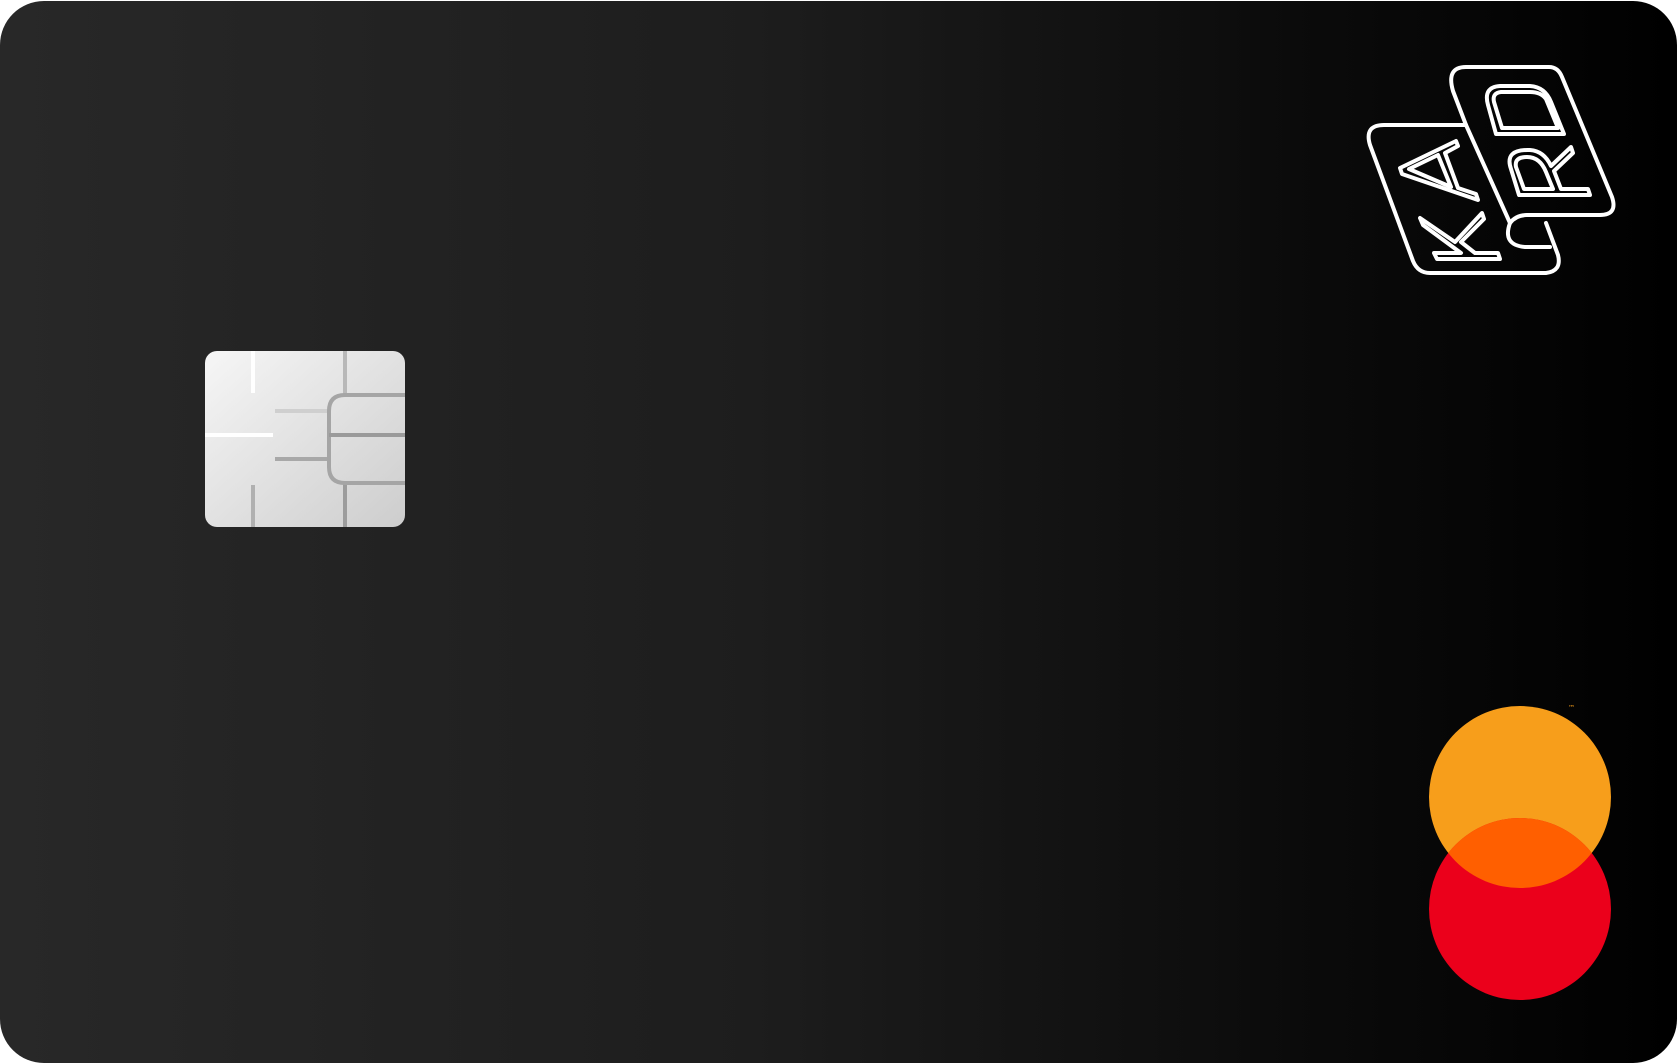 This screenshot has height=1064, width=1677. I want to click on emv-chip-icon, so click(305, 439).